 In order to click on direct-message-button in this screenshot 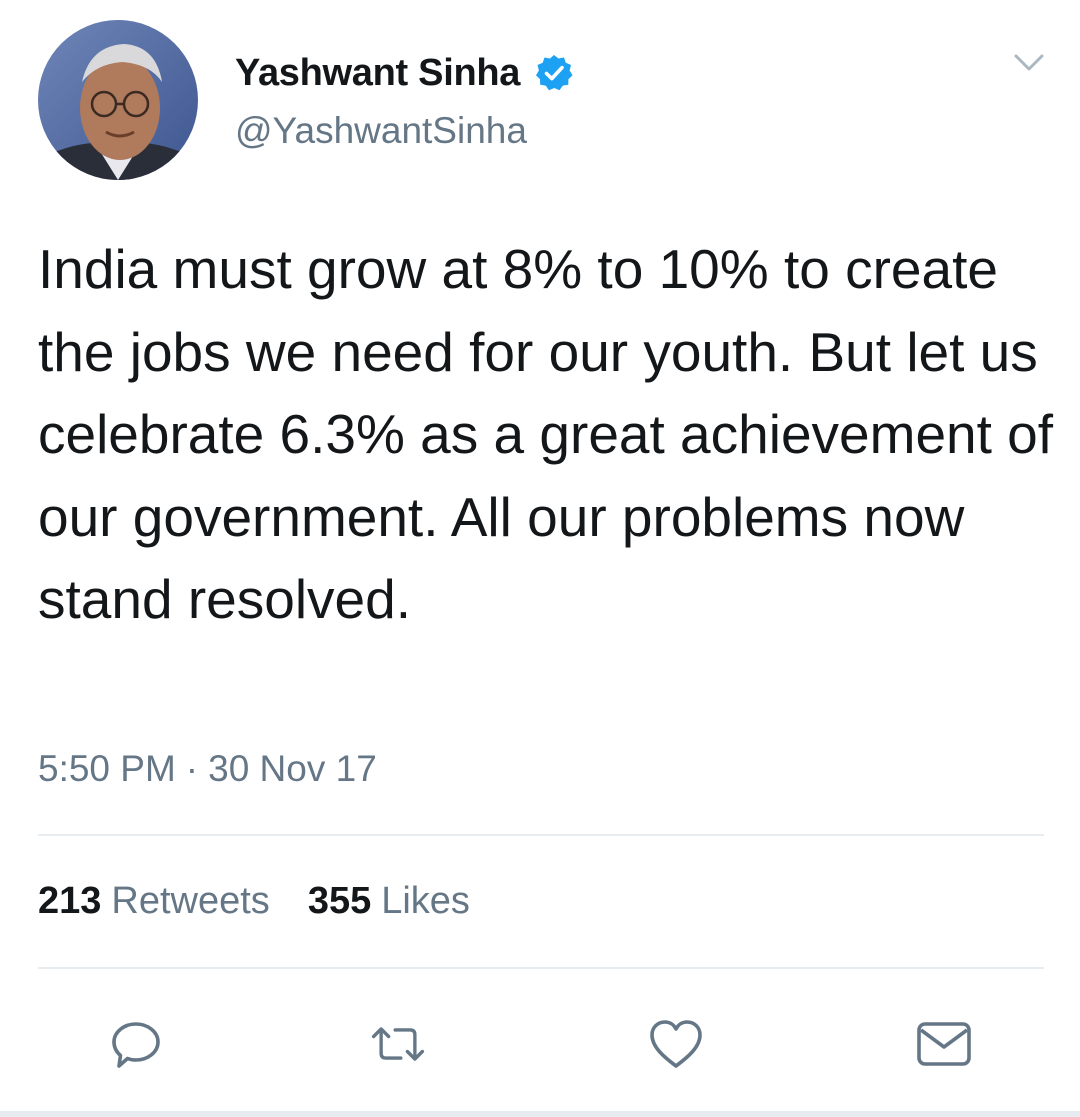, I will do `click(944, 1044)`.